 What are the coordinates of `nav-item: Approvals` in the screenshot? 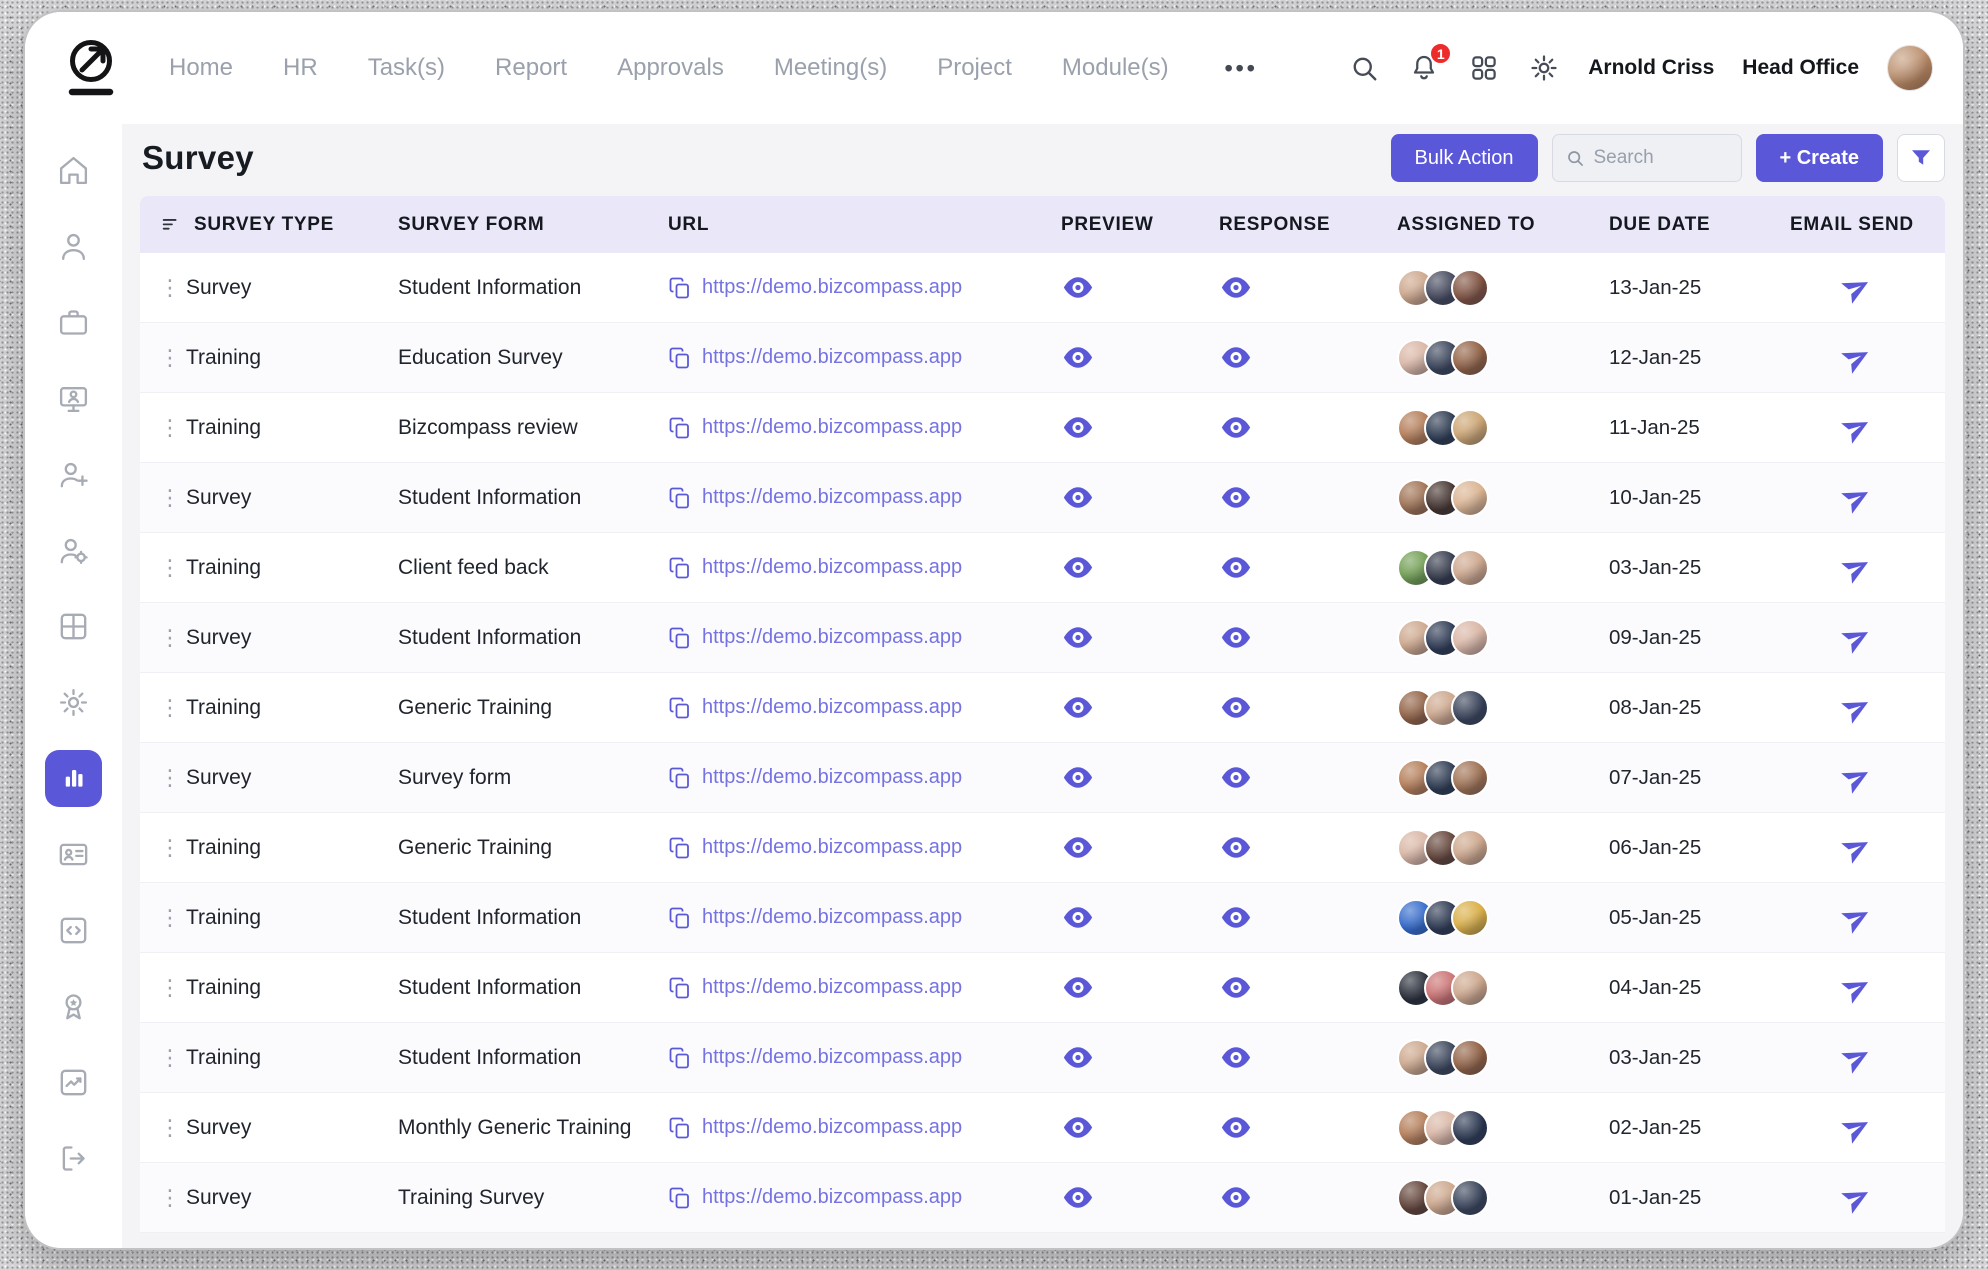 It's located at (670, 68).